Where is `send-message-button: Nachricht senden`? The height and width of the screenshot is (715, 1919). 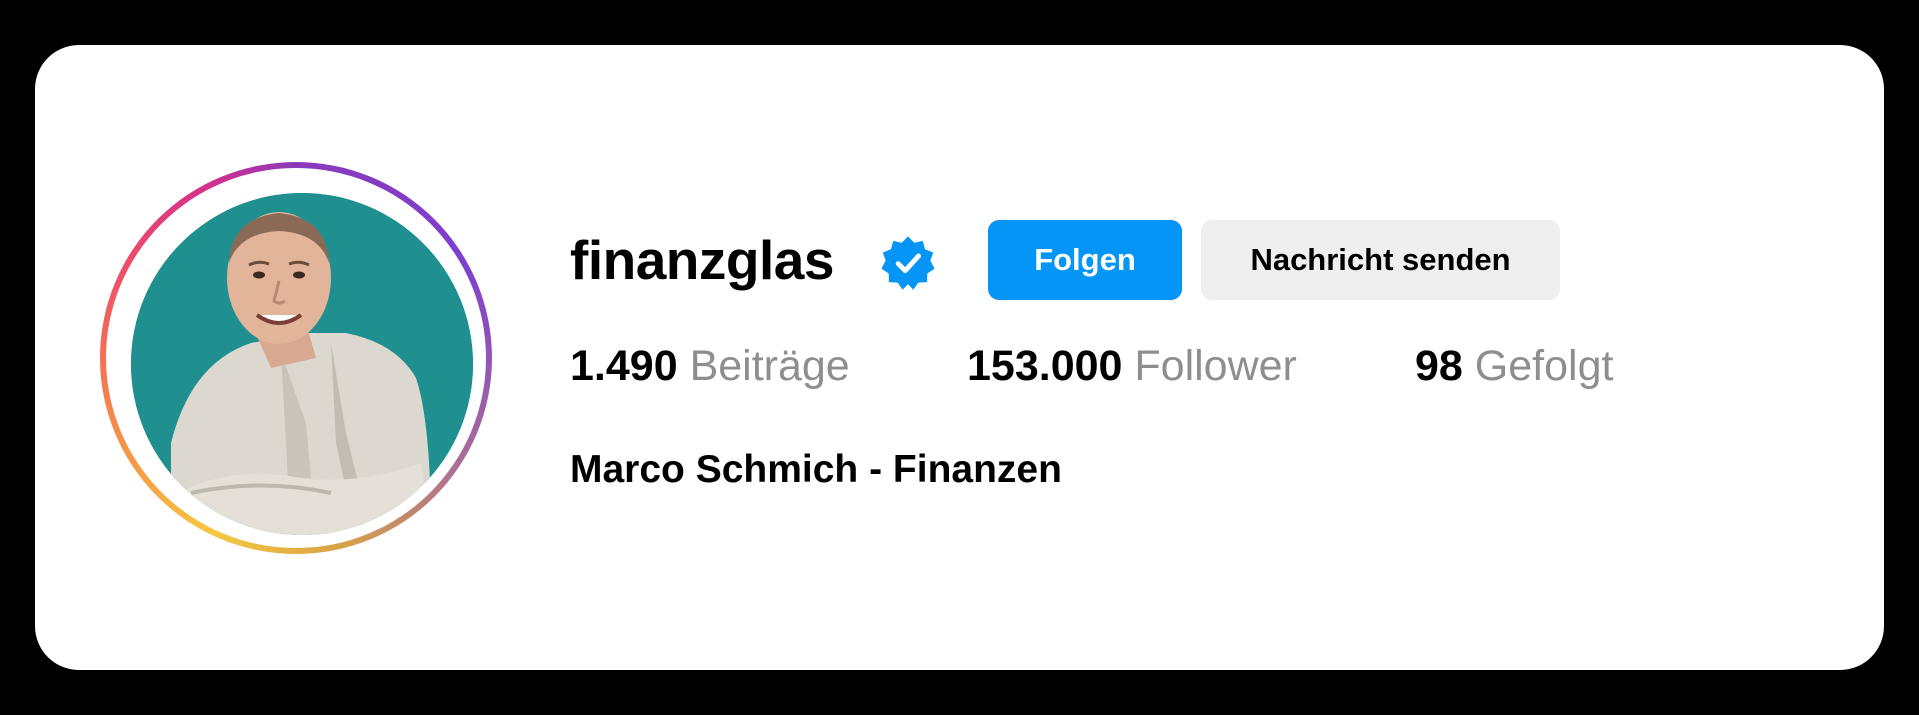 send-message-button: Nachricht senden is located at coordinates (1380, 260).